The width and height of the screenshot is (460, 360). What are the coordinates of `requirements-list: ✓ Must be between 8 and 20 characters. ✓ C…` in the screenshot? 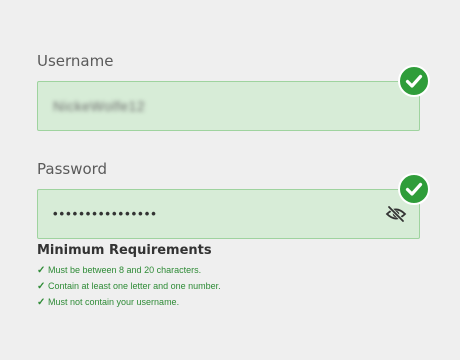 It's located at (129, 286).